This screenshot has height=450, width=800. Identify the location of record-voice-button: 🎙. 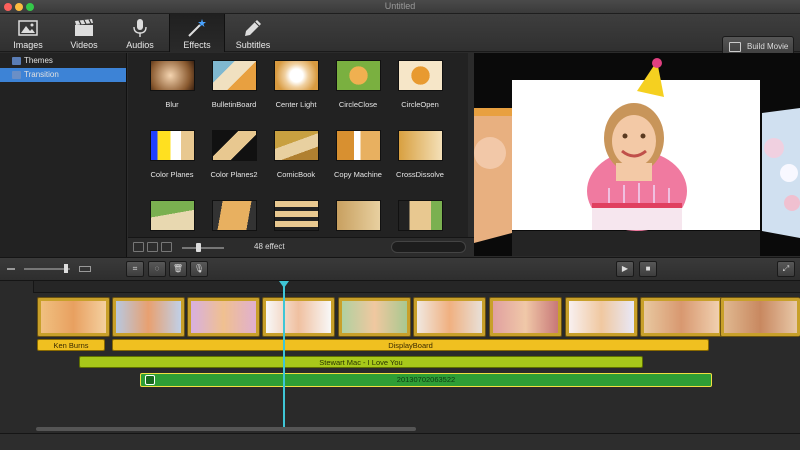
(199, 269).